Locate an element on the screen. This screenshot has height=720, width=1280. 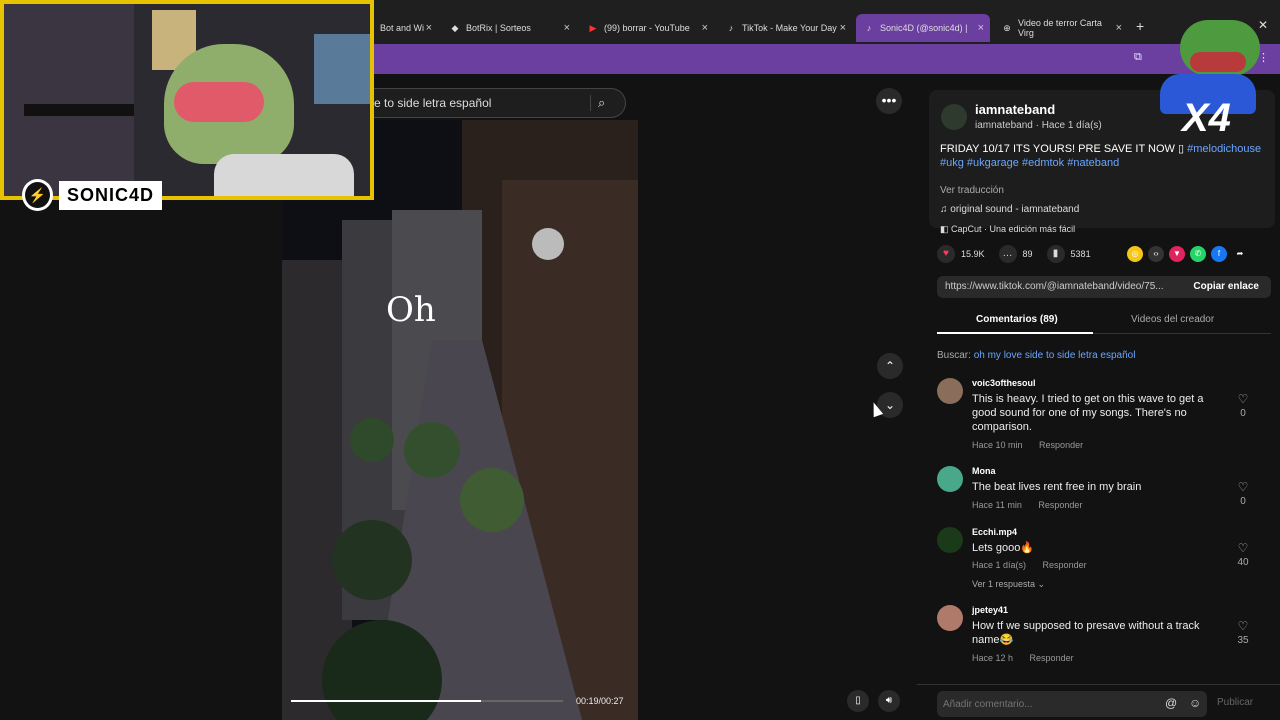
search-bar: ⌕ is located at coordinates (498, 103).